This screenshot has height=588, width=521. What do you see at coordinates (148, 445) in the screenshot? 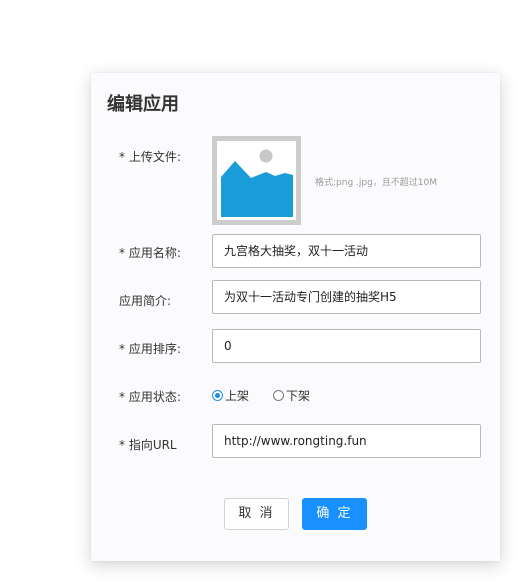
I see `url-label: * 指向URL` at bounding box center [148, 445].